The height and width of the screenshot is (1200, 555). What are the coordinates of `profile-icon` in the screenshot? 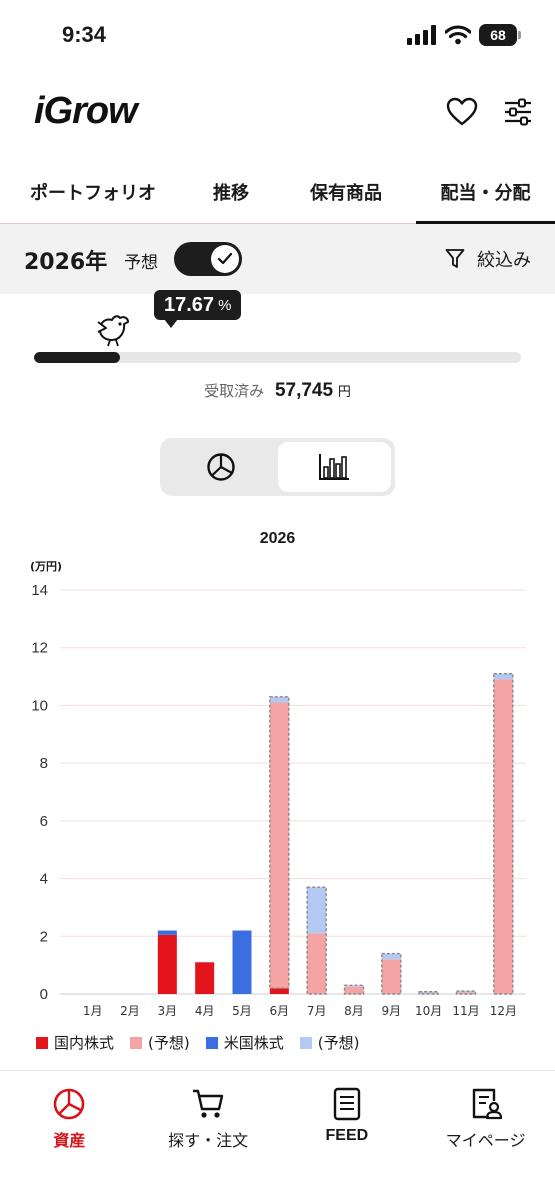 It's located at (487, 1104).